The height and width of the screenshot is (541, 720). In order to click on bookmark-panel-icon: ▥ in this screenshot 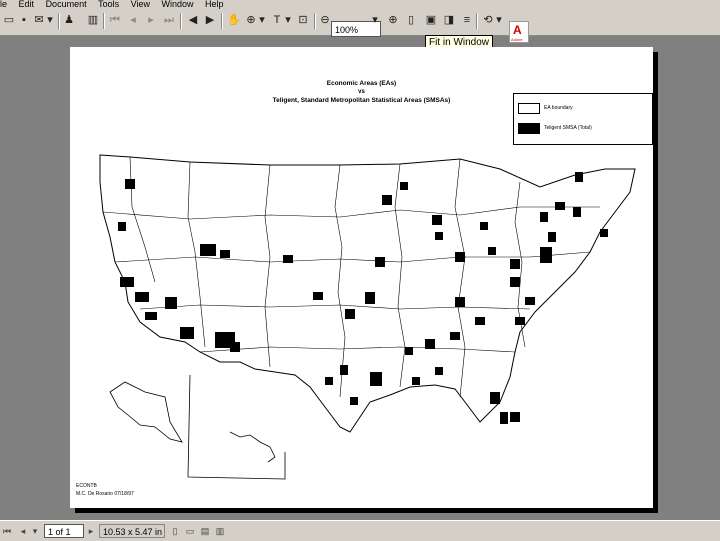, I will do `click(93, 20)`.